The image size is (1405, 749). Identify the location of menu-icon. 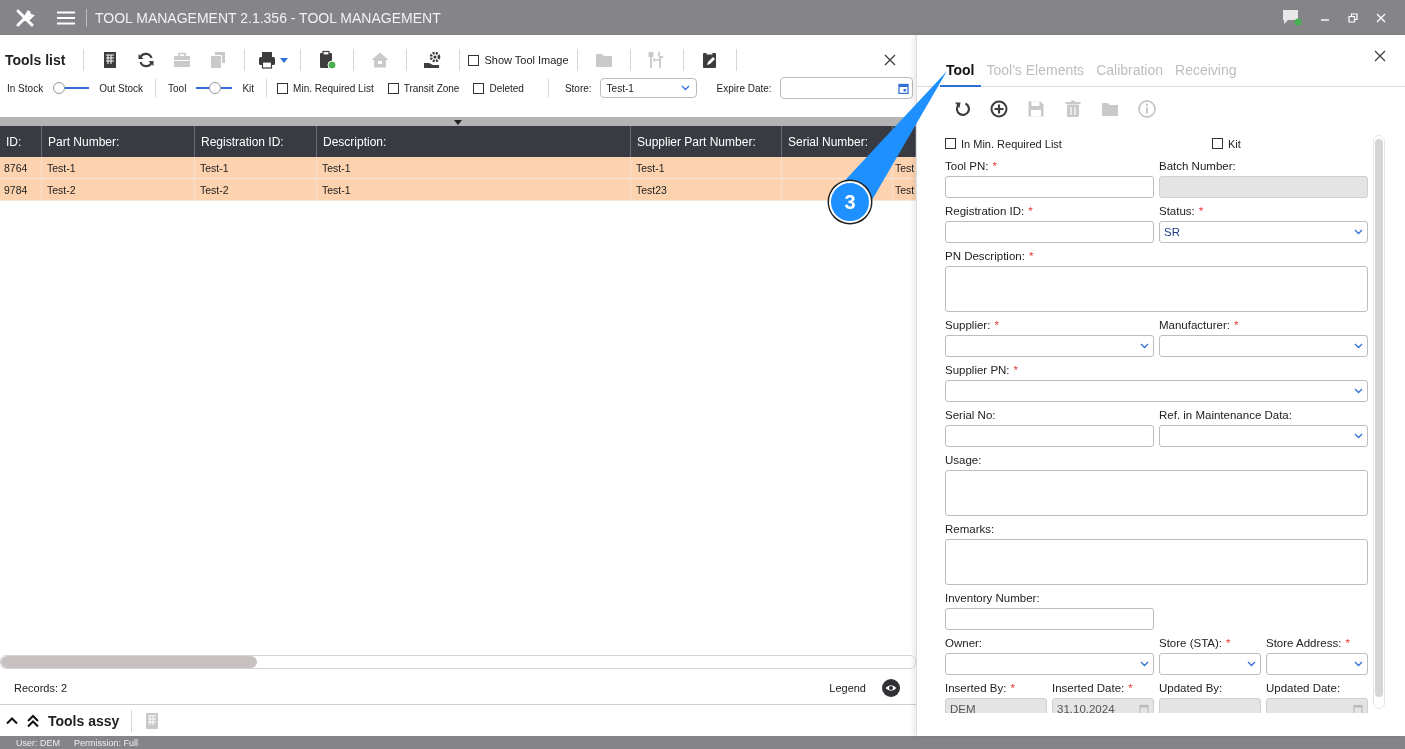
(66, 17).